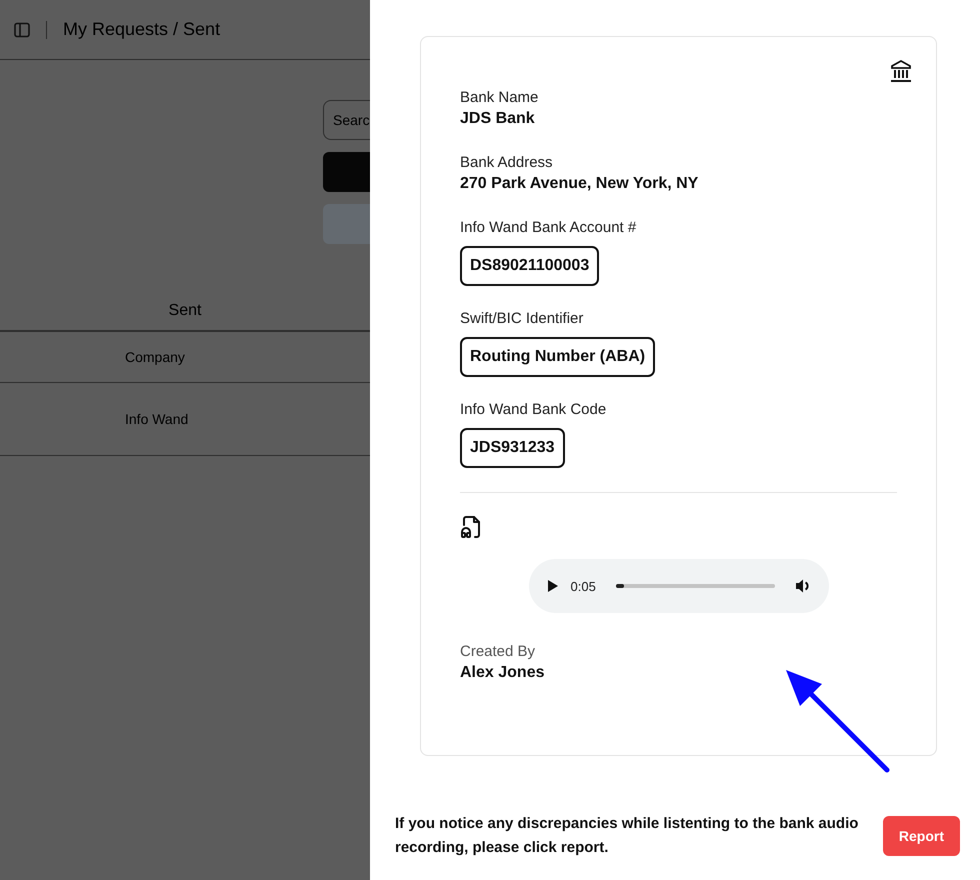 The width and height of the screenshot is (980, 880). Describe the element at coordinates (530, 266) in the screenshot. I see `field-value: DS89021100003` at that location.